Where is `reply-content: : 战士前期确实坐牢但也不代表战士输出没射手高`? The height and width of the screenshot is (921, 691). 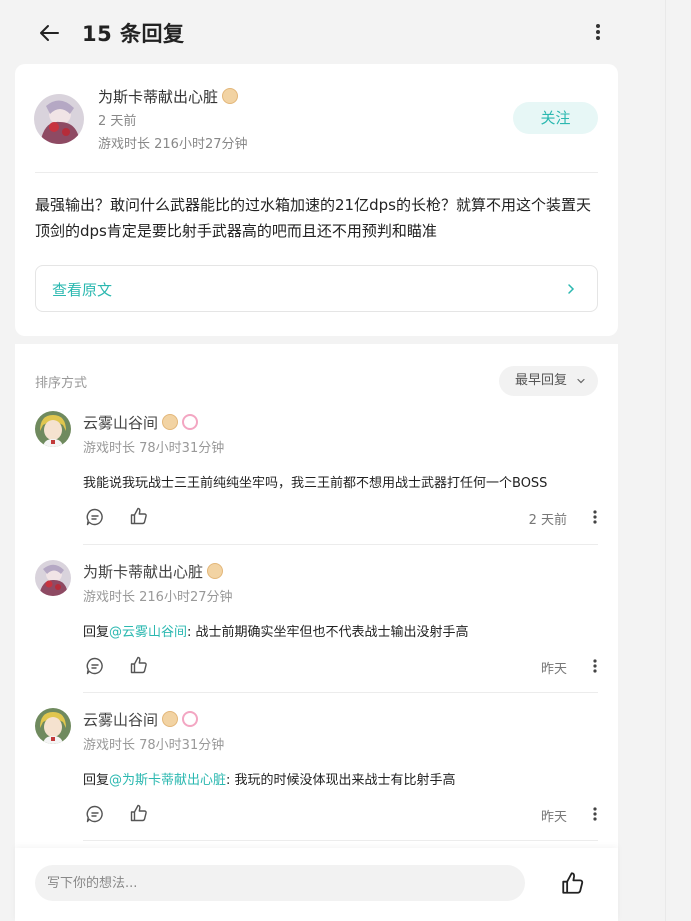
reply-content: : 战士前期确实坐牢但也不代表战士输出没射手高 is located at coordinates (328, 632).